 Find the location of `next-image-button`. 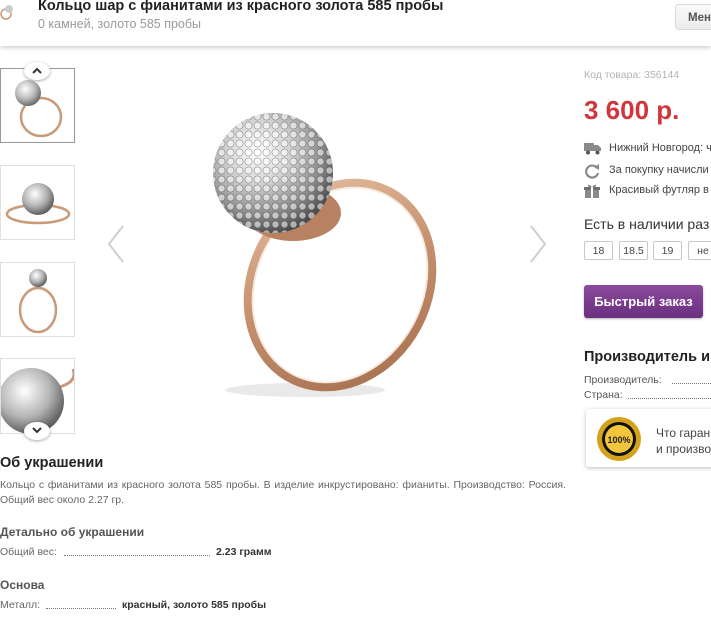

next-image-button is located at coordinates (538, 246).